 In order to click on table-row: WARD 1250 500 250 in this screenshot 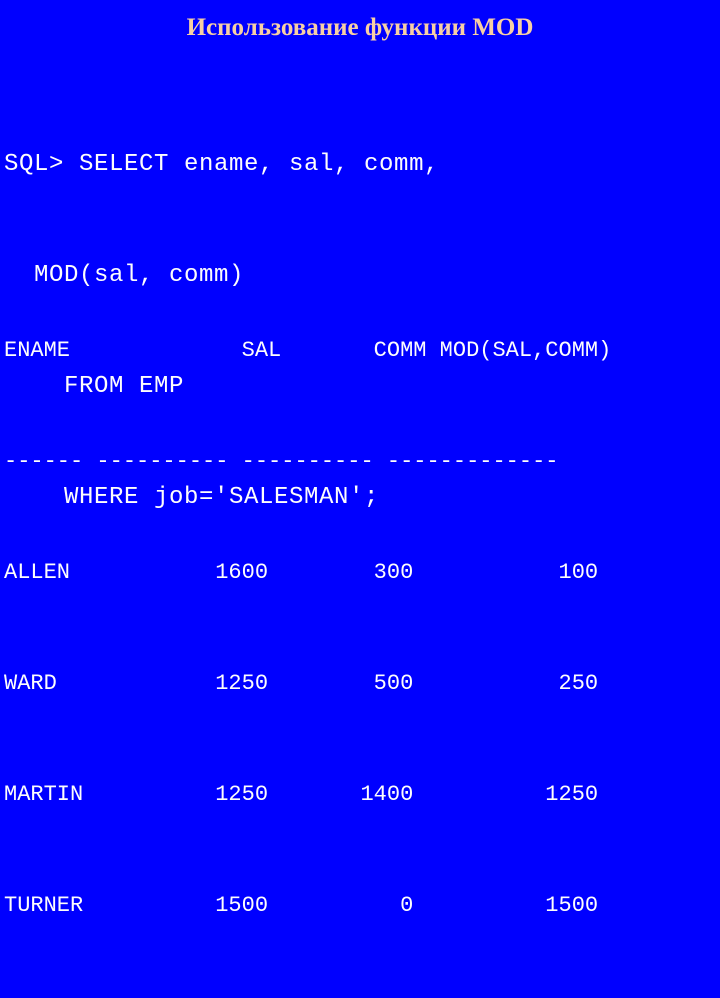, I will do `click(301, 683)`.